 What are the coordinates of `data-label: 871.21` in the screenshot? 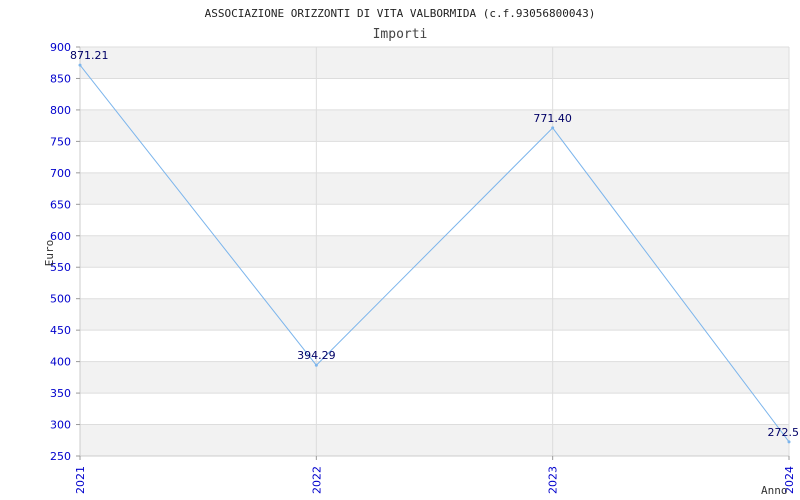 It's located at (89, 55).